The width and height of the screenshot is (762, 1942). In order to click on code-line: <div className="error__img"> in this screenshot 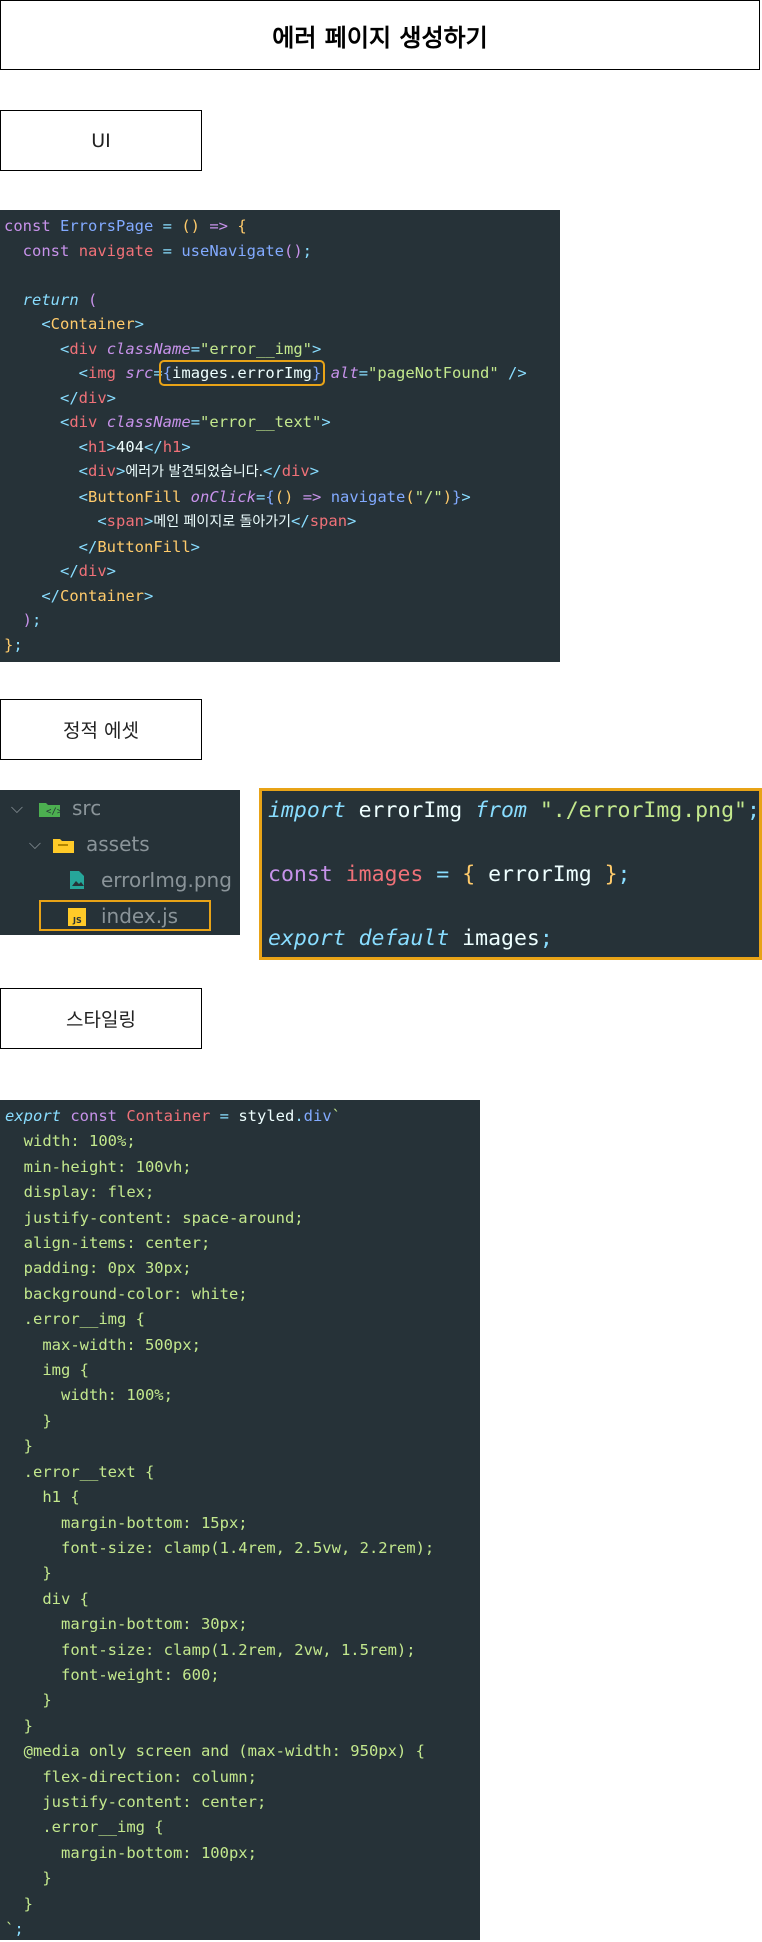, I will do `click(282, 349)`.